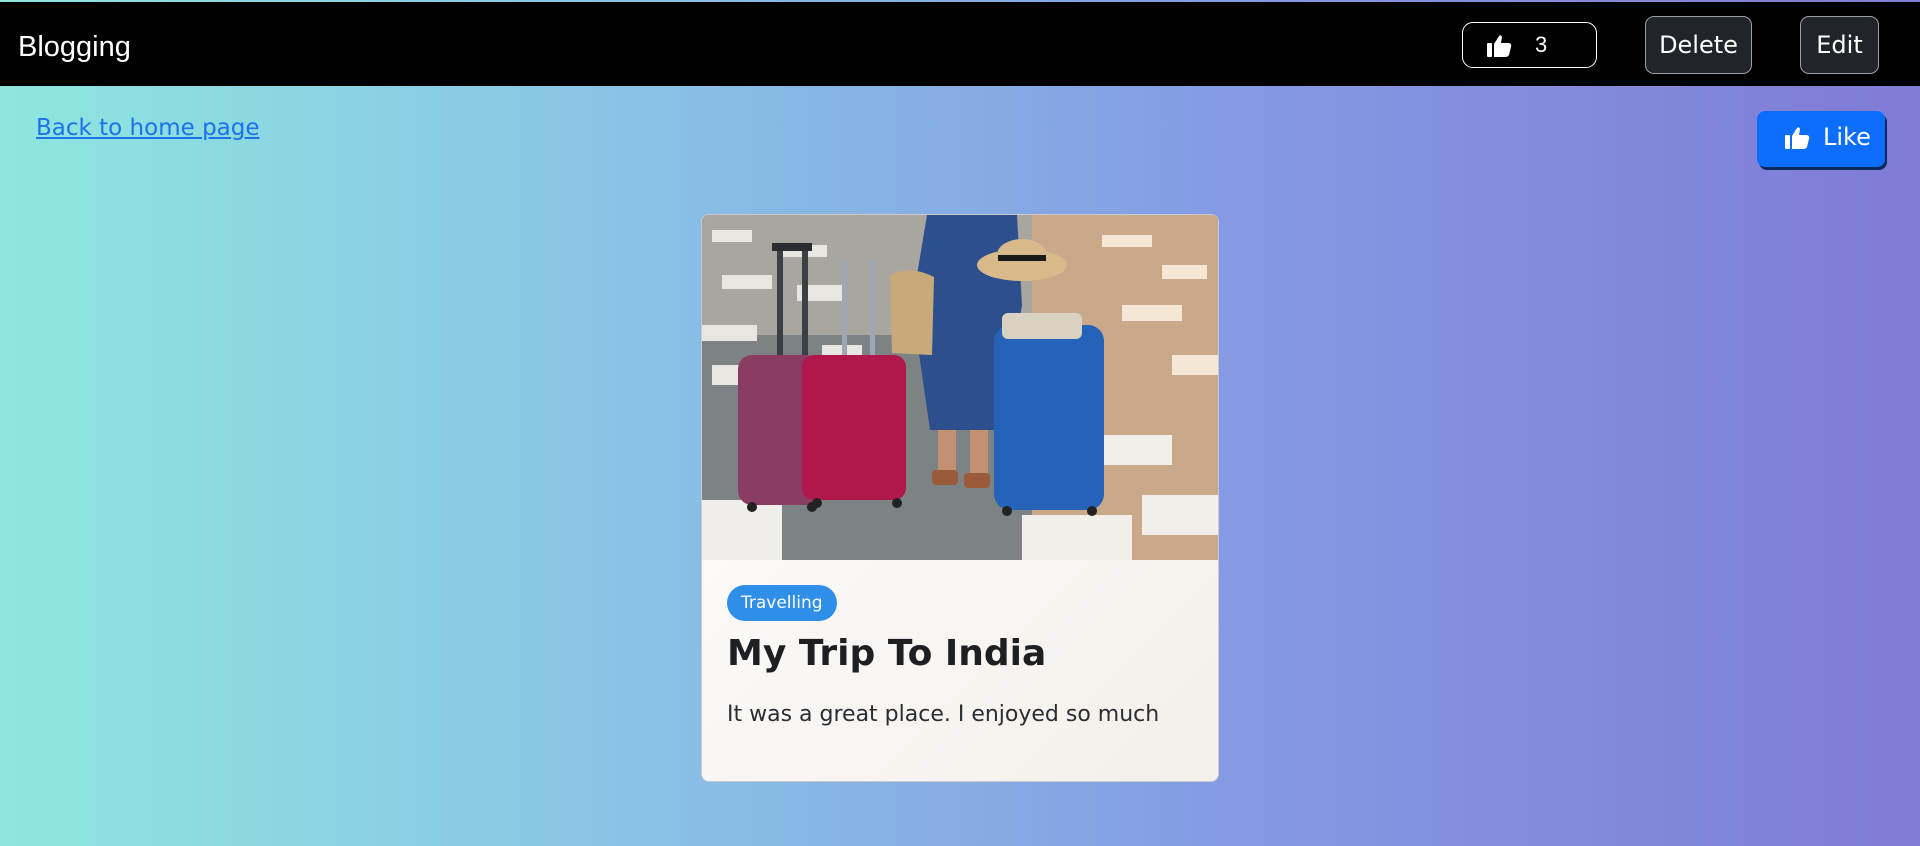 The image size is (1920, 846). I want to click on navbar: Blogging 3 Delete Edit, so click(960, 44).